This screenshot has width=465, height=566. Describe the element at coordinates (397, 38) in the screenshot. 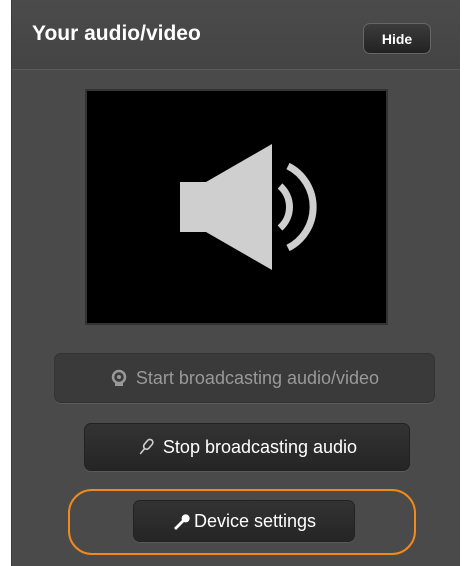

I see `hide-button: Hide` at that location.